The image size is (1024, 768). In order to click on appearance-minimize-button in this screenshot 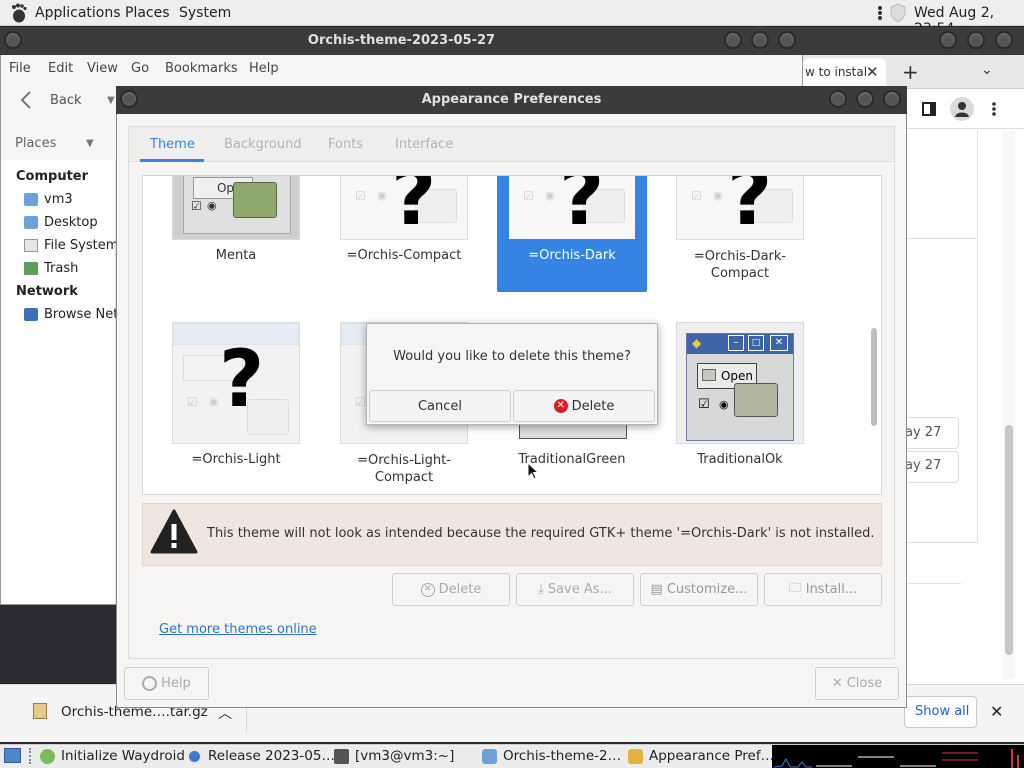, I will do `click(838, 99)`.